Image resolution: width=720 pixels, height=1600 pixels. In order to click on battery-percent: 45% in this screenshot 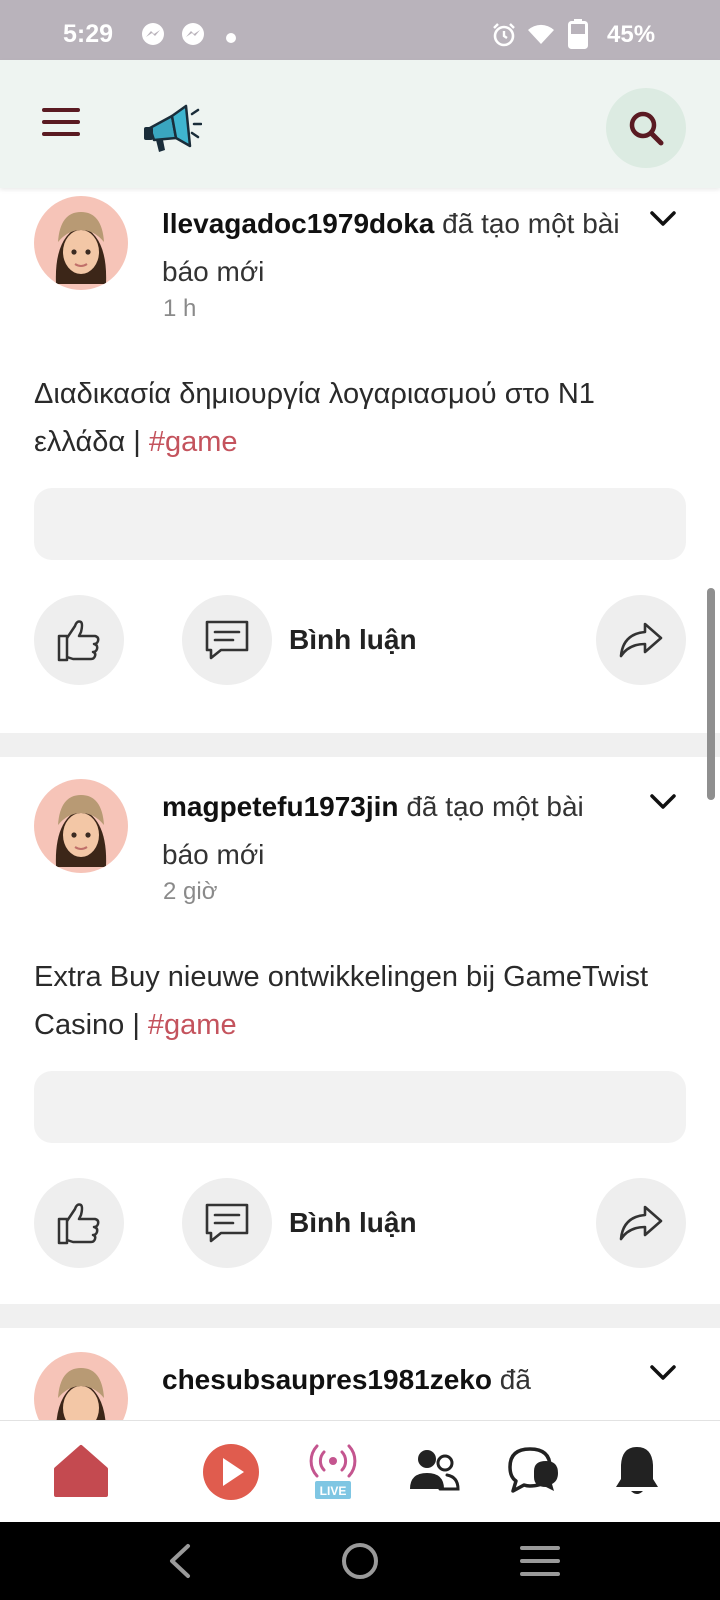, I will do `click(631, 34)`.